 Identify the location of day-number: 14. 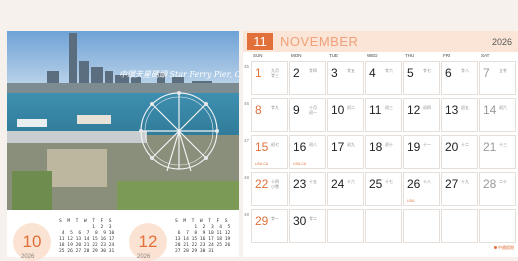
(490, 110).